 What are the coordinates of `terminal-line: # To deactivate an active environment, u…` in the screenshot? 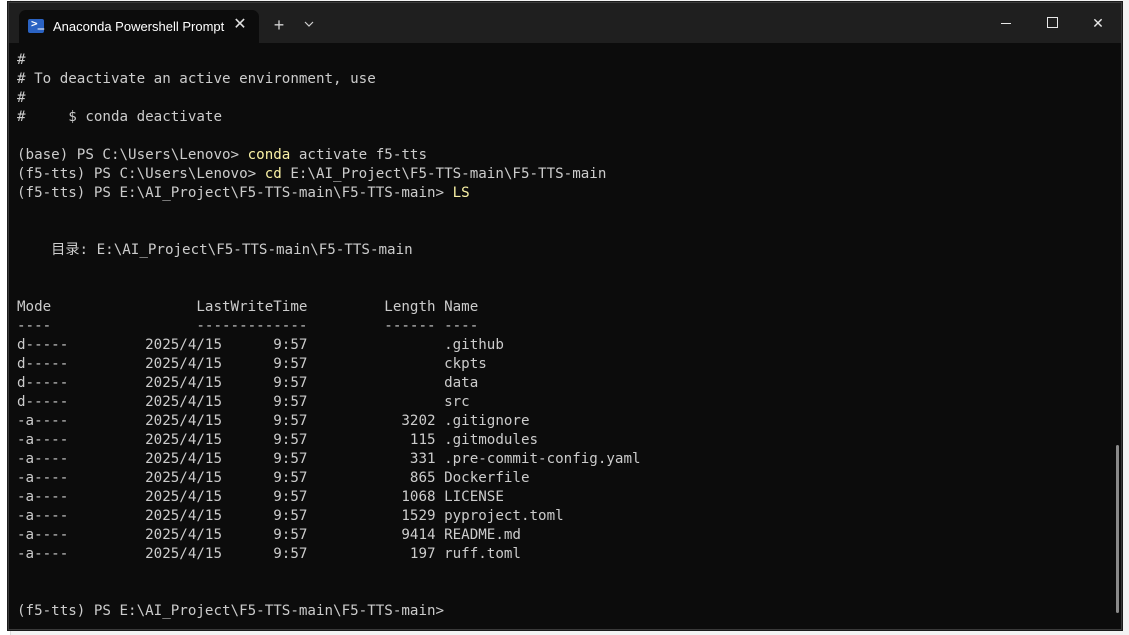 It's located at (562, 79).